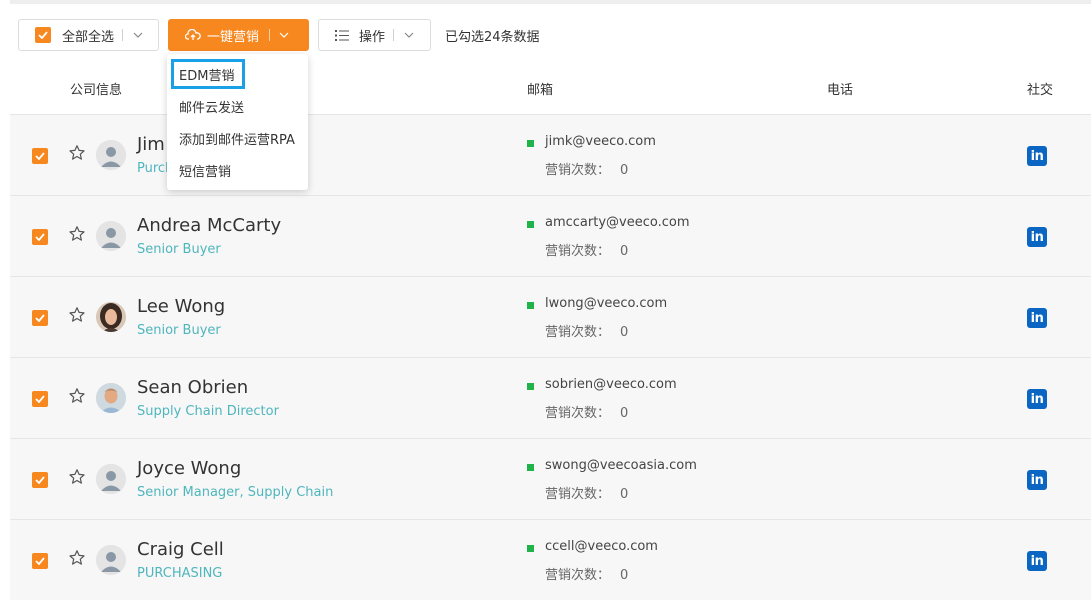 Image resolution: width=1091 pixels, height=600 pixels. I want to click on contact-name: Joyce Wong, so click(189, 468).